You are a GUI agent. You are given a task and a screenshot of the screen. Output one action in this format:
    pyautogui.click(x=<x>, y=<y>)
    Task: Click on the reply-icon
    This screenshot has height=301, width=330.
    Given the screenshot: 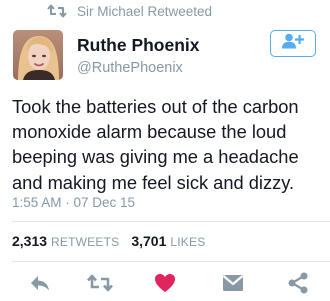 What is the action you would take?
    pyautogui.click(x=40, y=285)
    